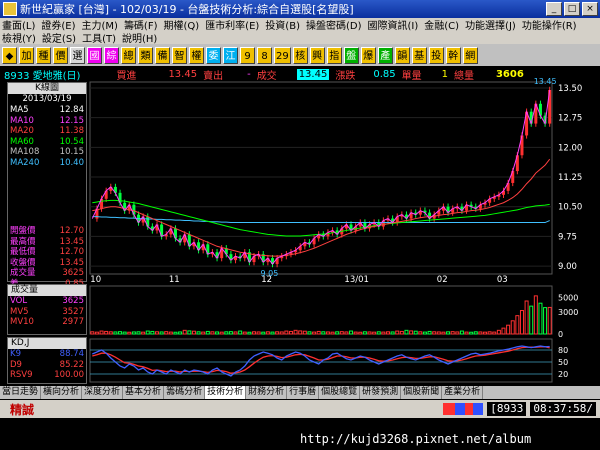 The height and width of the screenshot is (450, 600). What do you see at coordinates (77, 55) in the screenshot?
I see `toolbar-button: 選` at bounding box center [77, 55].